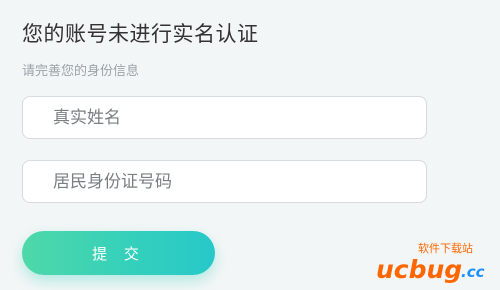 The image size is (500, 290). What do you see at coordinates (81, 71) in the screenshot?
I see `page-subtitle: 请完善您的身份信息` at bounding box center [81, 71].